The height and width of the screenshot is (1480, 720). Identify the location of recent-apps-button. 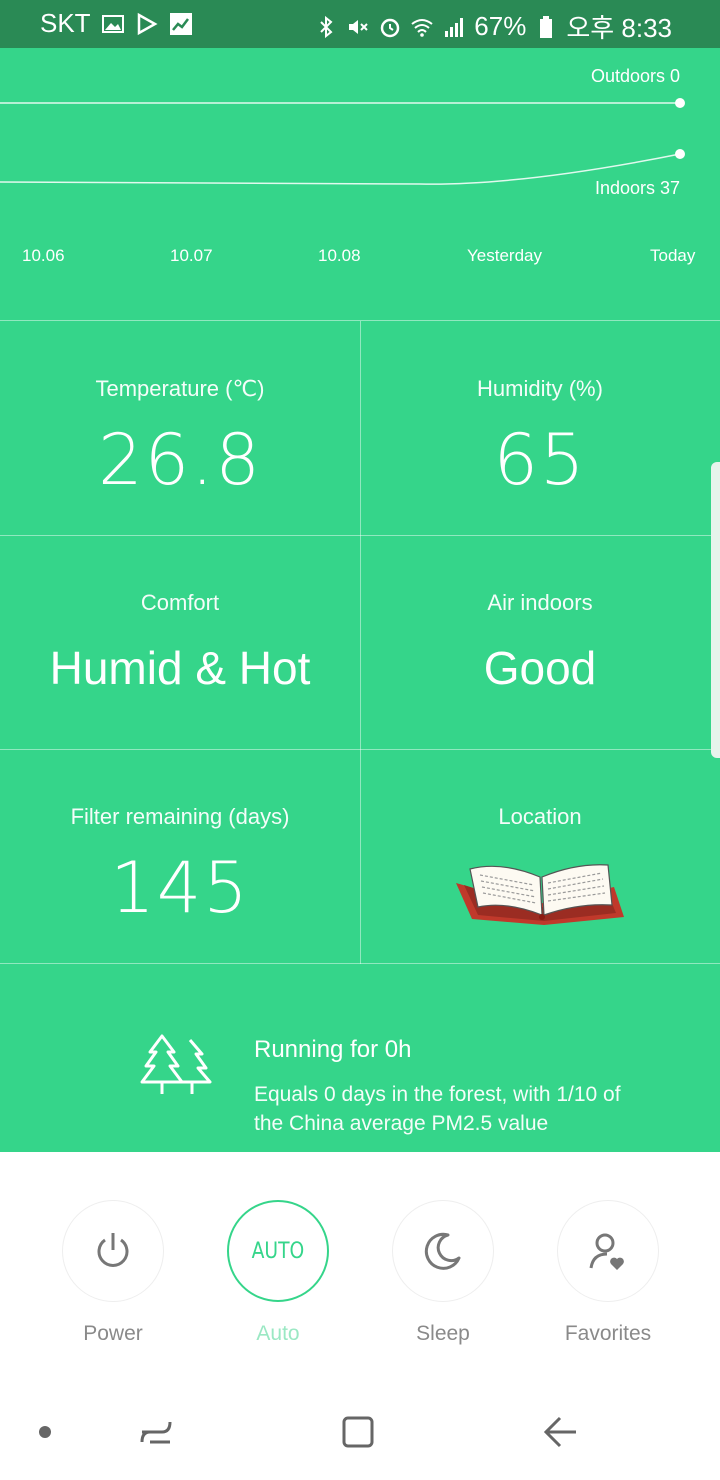
(156, 1432).